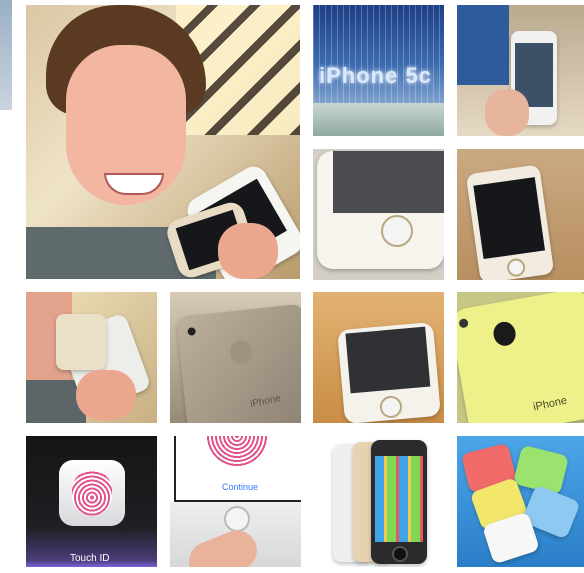 This screenshot has width=584, height=573. I want to click on colorful-iphone5c-thumbnail, so click(520, 501).